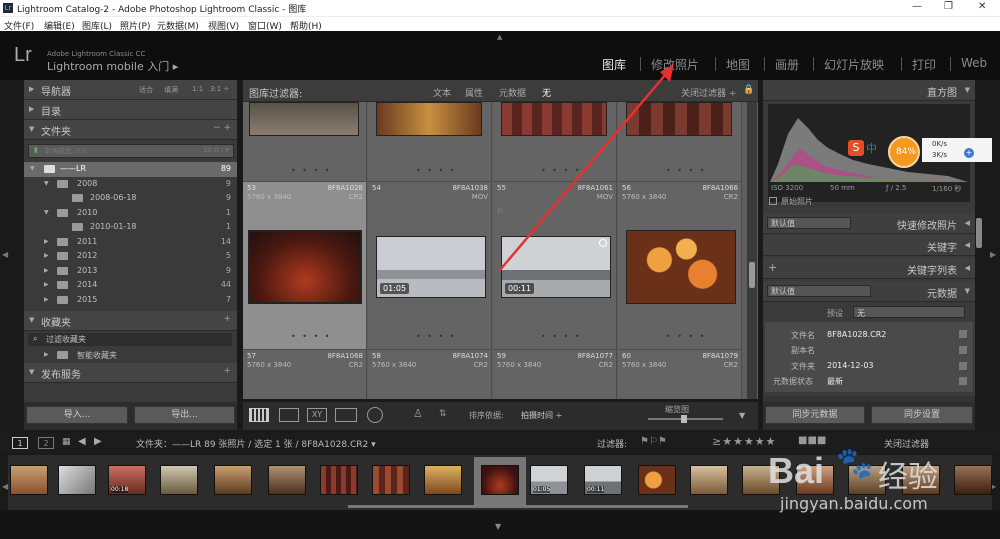 This screenshot has width=1000, height=539. I want to click on add-icon: +, so click(969, 153).